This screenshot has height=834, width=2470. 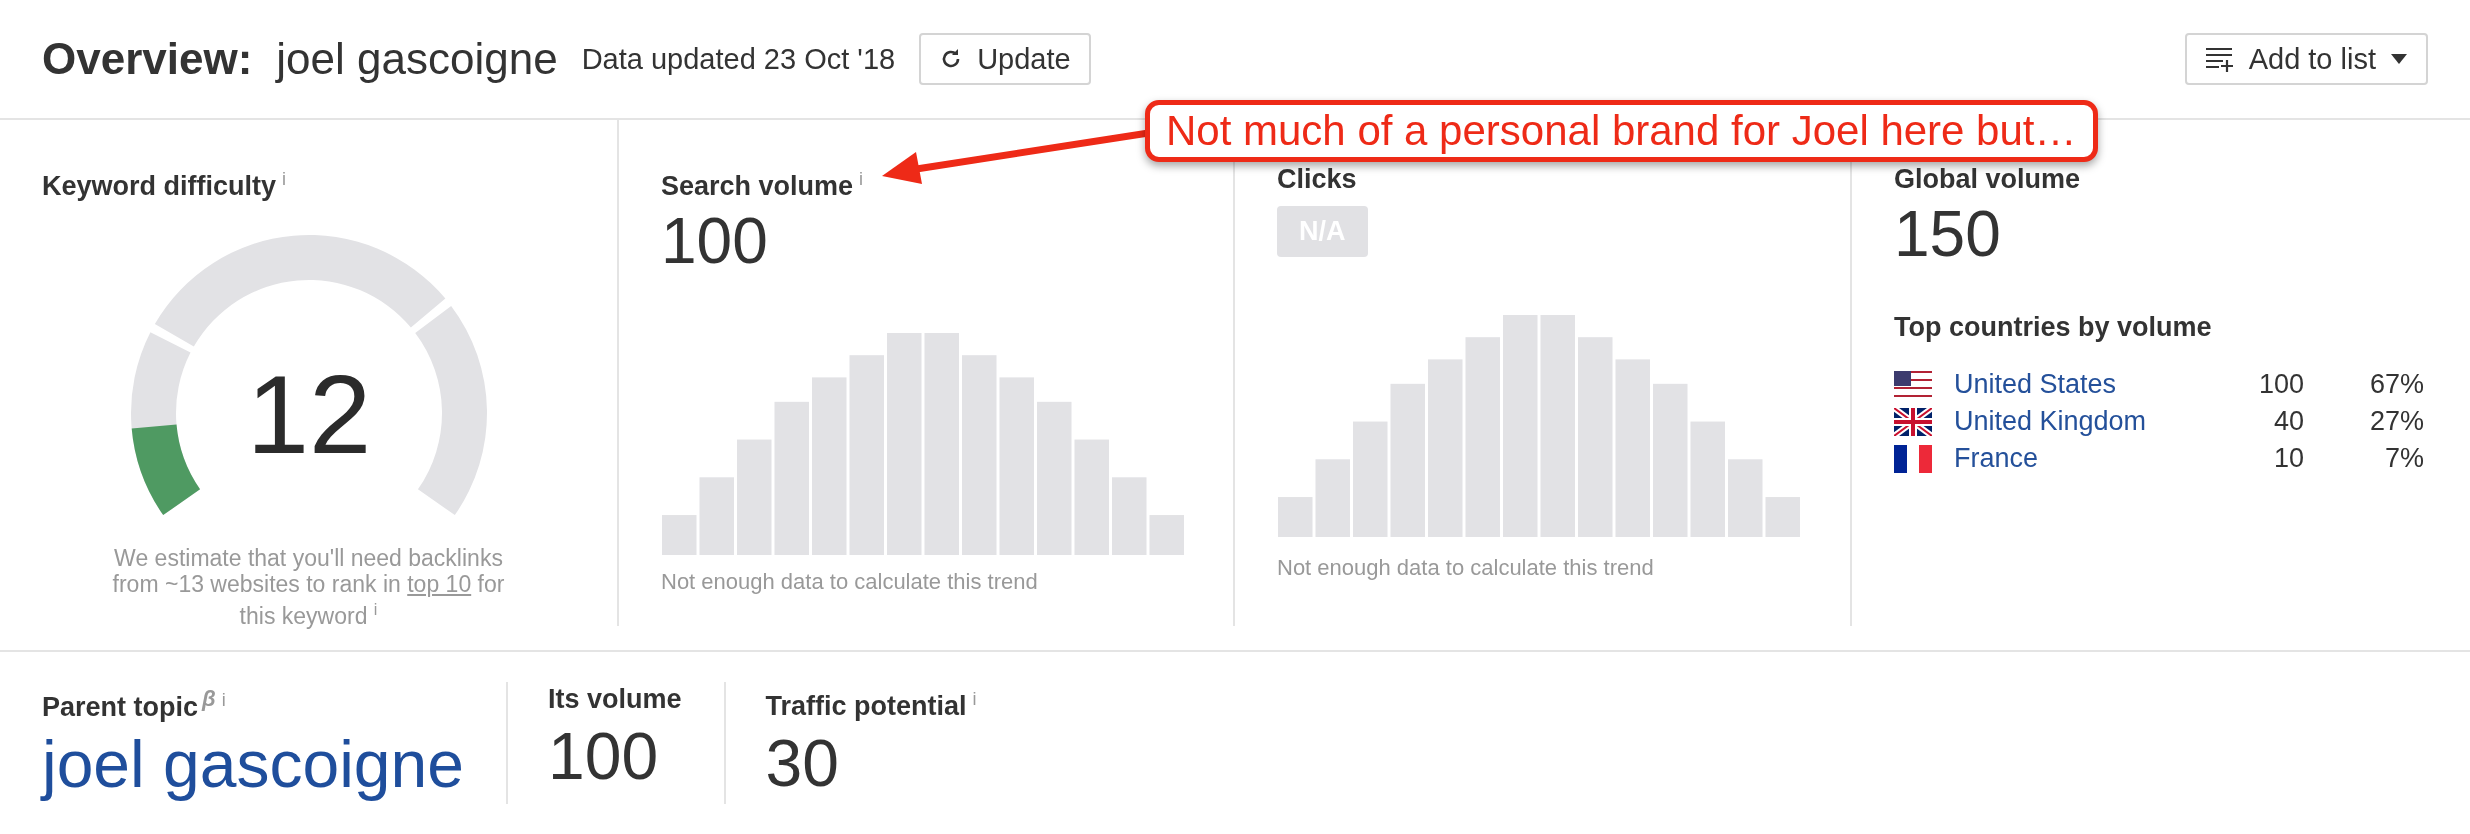 What do you see at coordinates (2288, 458) in the screenshot?
I see `country-volume: 10` at bounding box center [2288, 458].